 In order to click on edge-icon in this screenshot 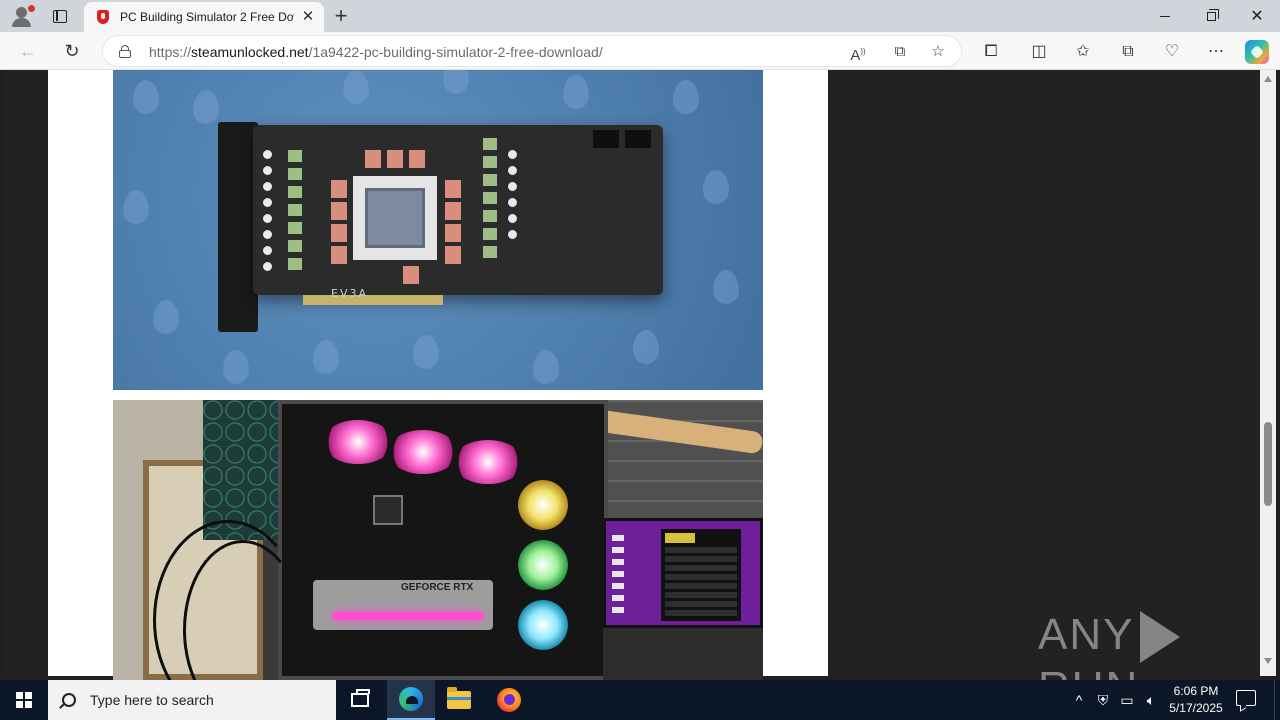, I will do `click(411, 699)`.